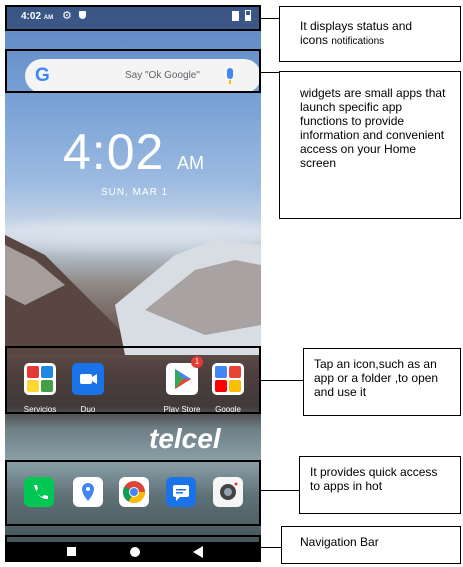 This screenshot has height=567, width=463. What do you see at coordinates (185, 438) in the screenshot?
I see `carrier-logo: telcel` at bounding box center [185, 438].